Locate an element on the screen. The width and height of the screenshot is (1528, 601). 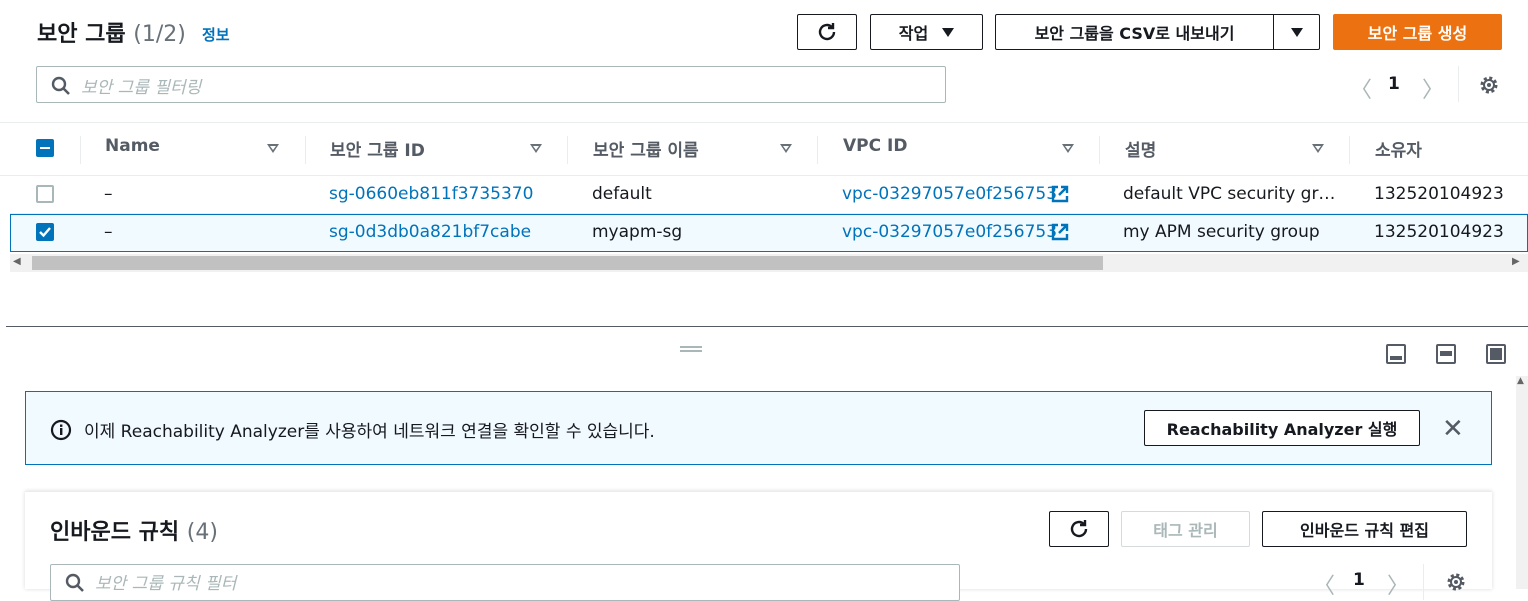
info-icon is located at coordinates (61, 430).